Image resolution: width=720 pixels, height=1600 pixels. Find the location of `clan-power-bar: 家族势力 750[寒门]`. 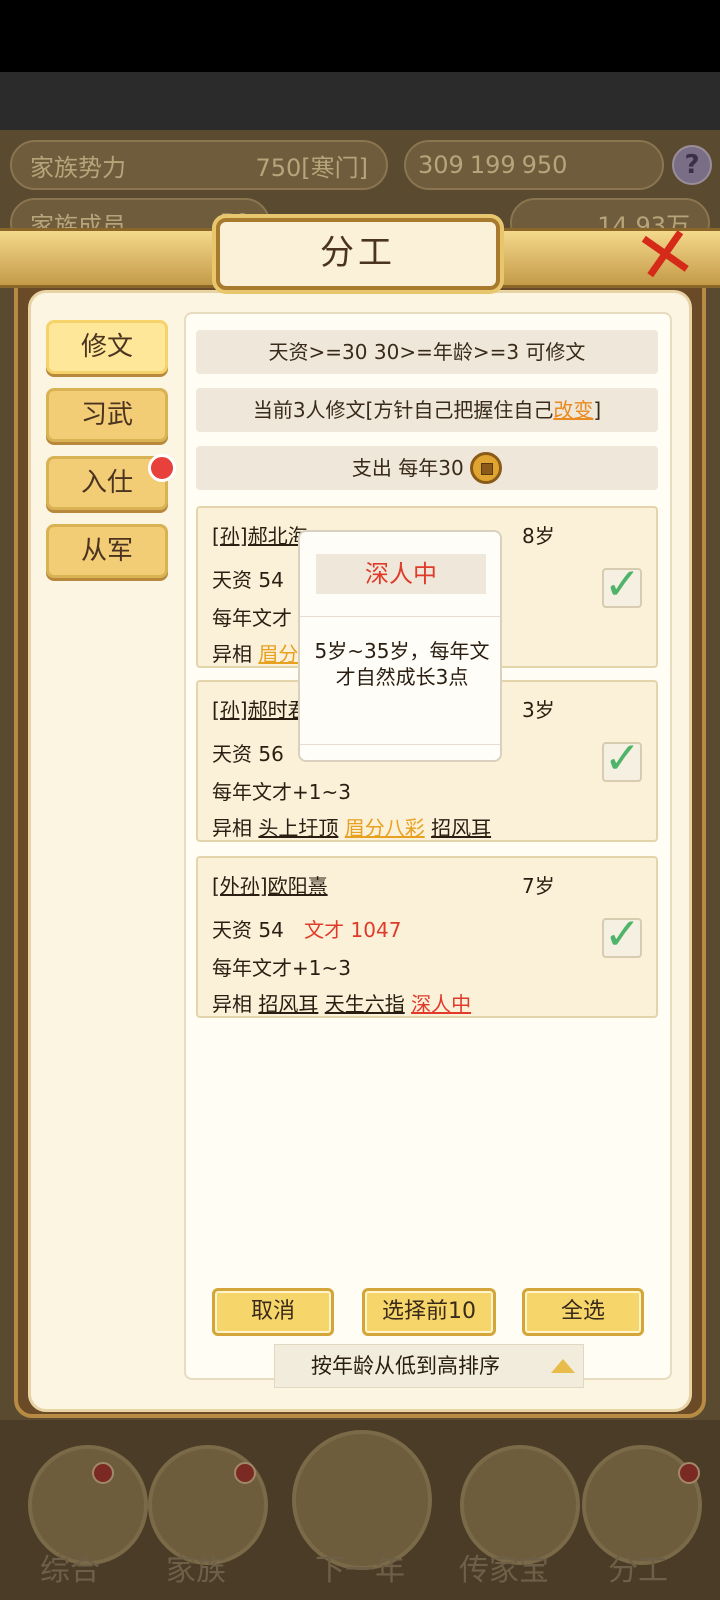

clan-power-bar: 家族势力 750[寒门] is located at coordinates (199, 165).